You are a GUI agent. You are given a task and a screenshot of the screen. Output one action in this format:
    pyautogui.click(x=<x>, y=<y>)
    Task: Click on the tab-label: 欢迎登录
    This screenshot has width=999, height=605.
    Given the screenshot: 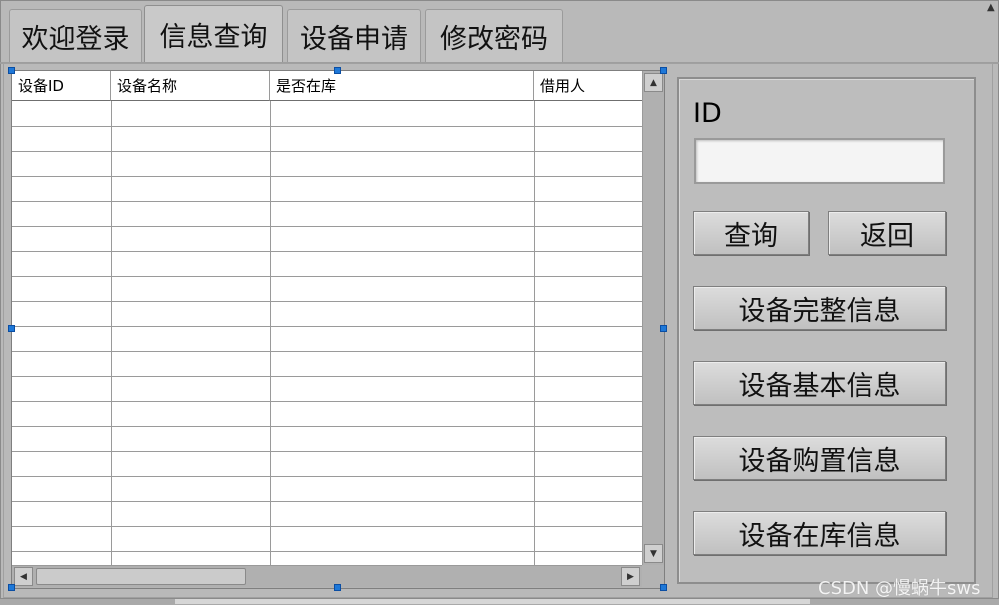 What is the action you would take?
    pyautogui.click(x=75, y=39)
    